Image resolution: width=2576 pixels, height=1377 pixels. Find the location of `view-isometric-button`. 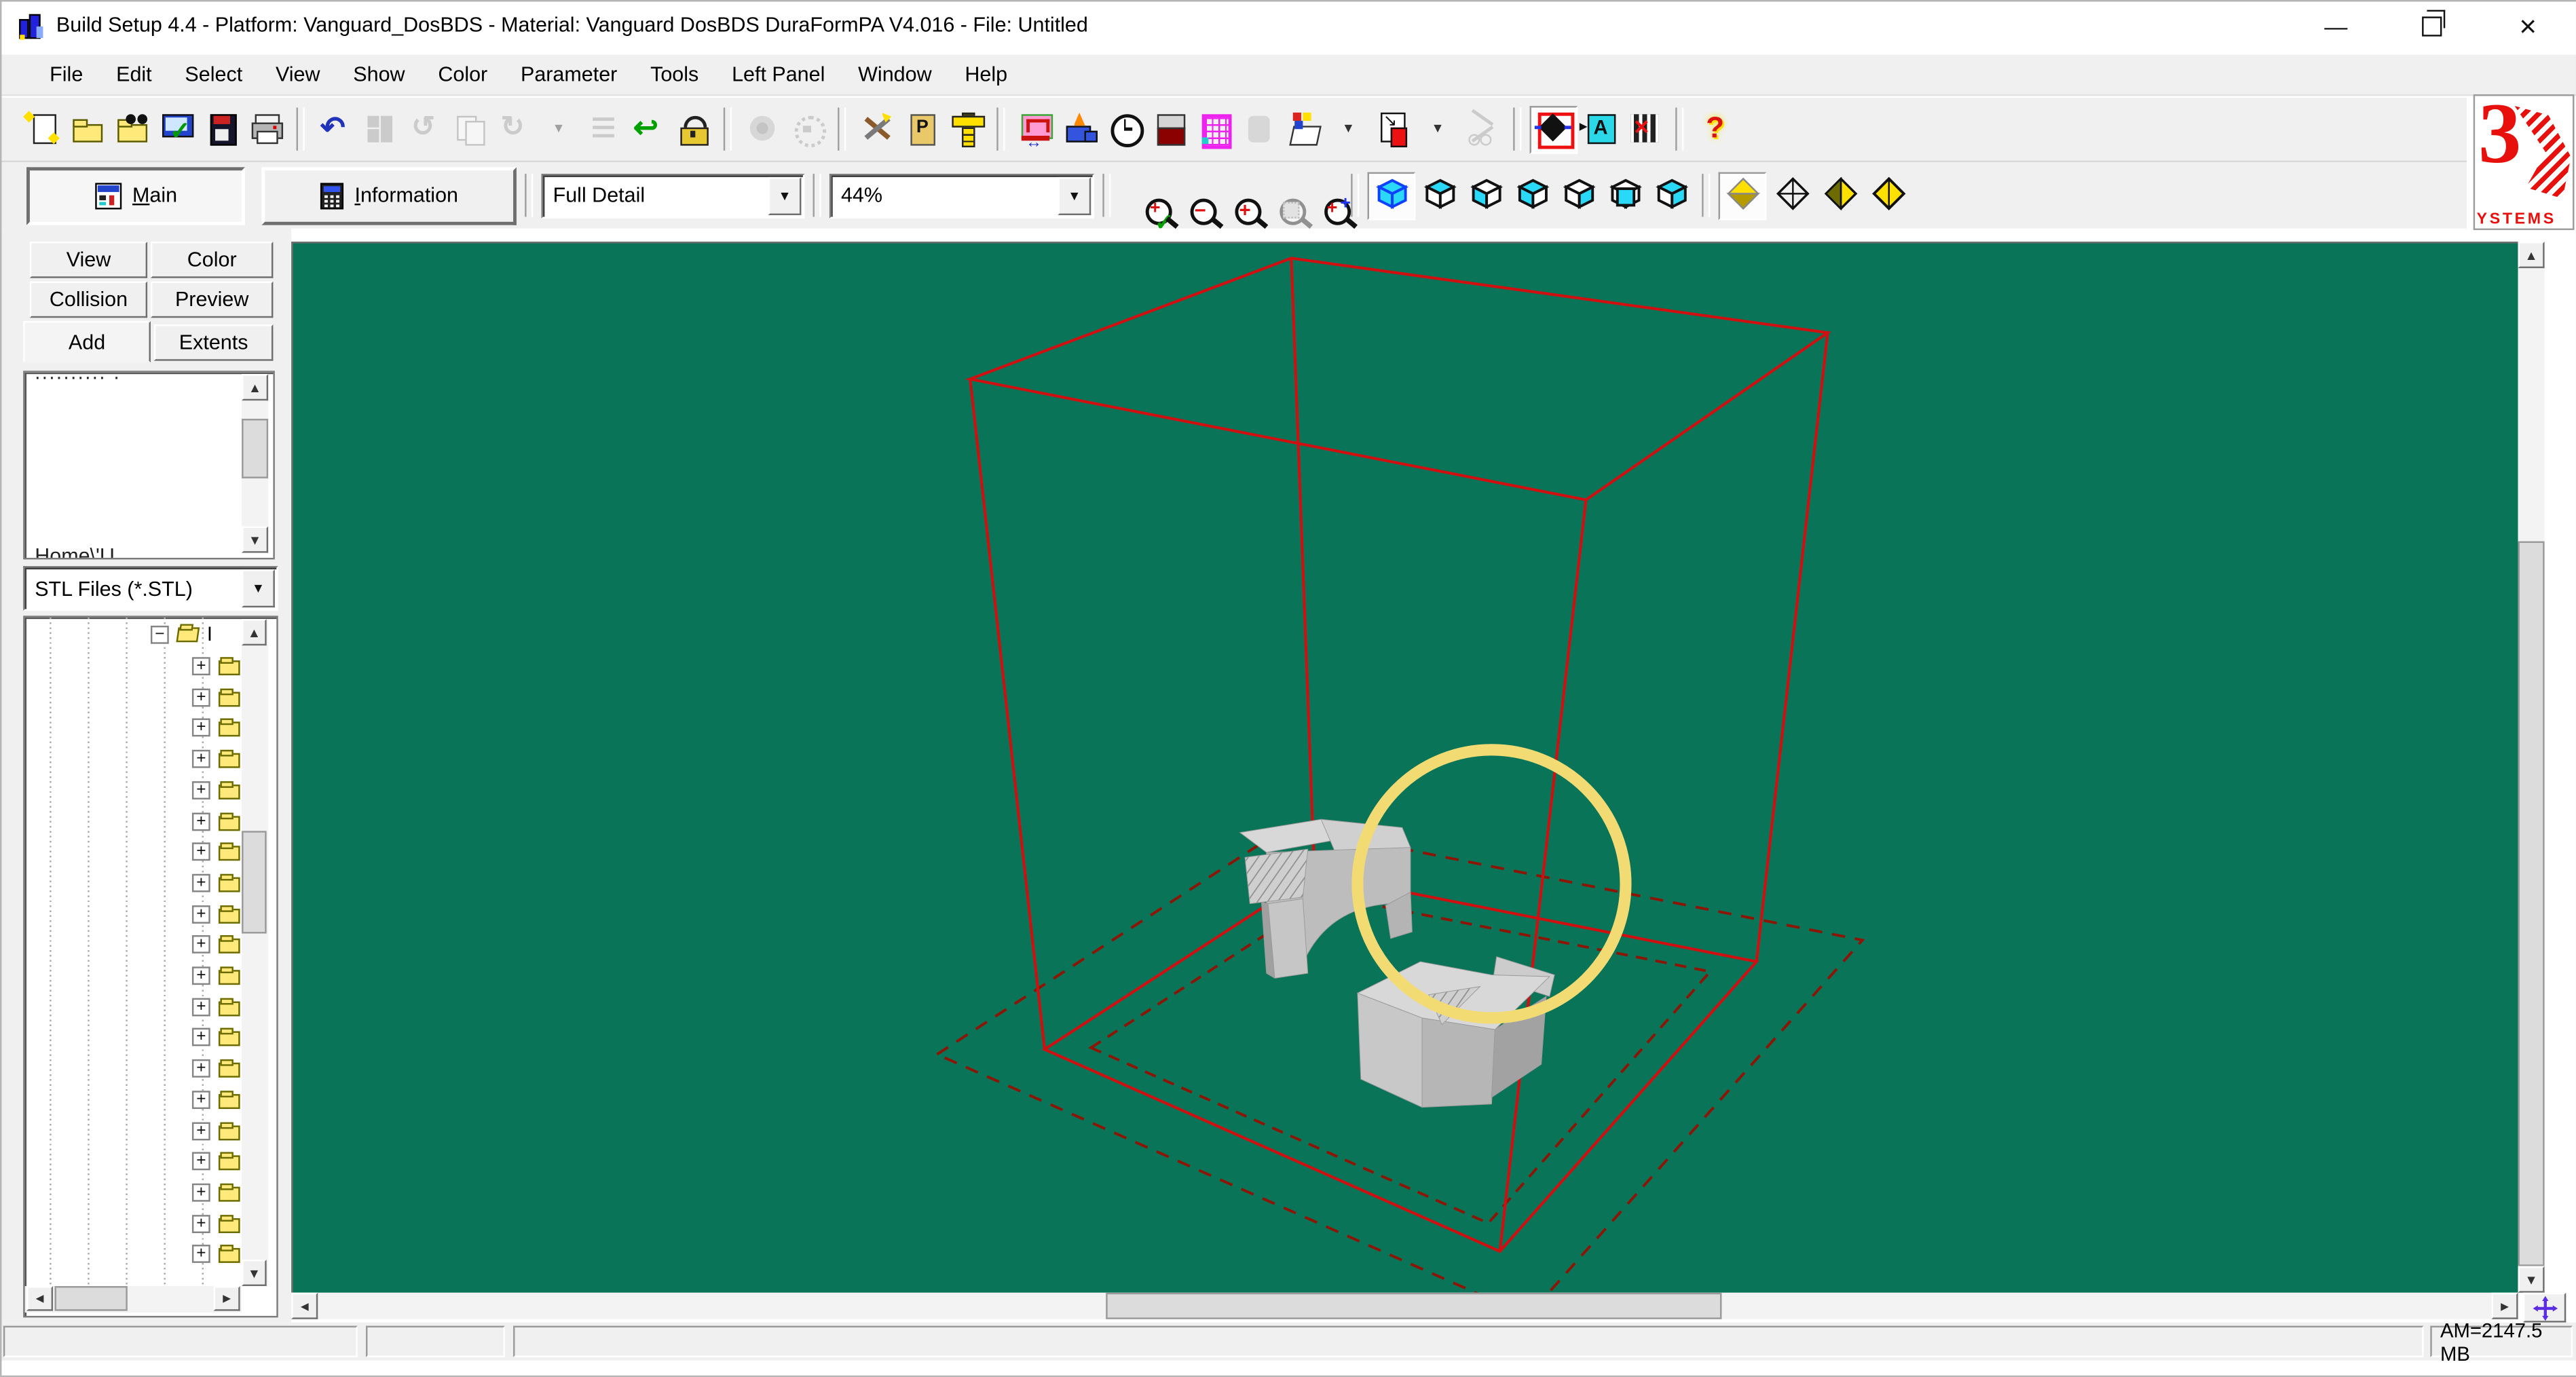

view-isometric-button is located at coordinates (1392, 195).